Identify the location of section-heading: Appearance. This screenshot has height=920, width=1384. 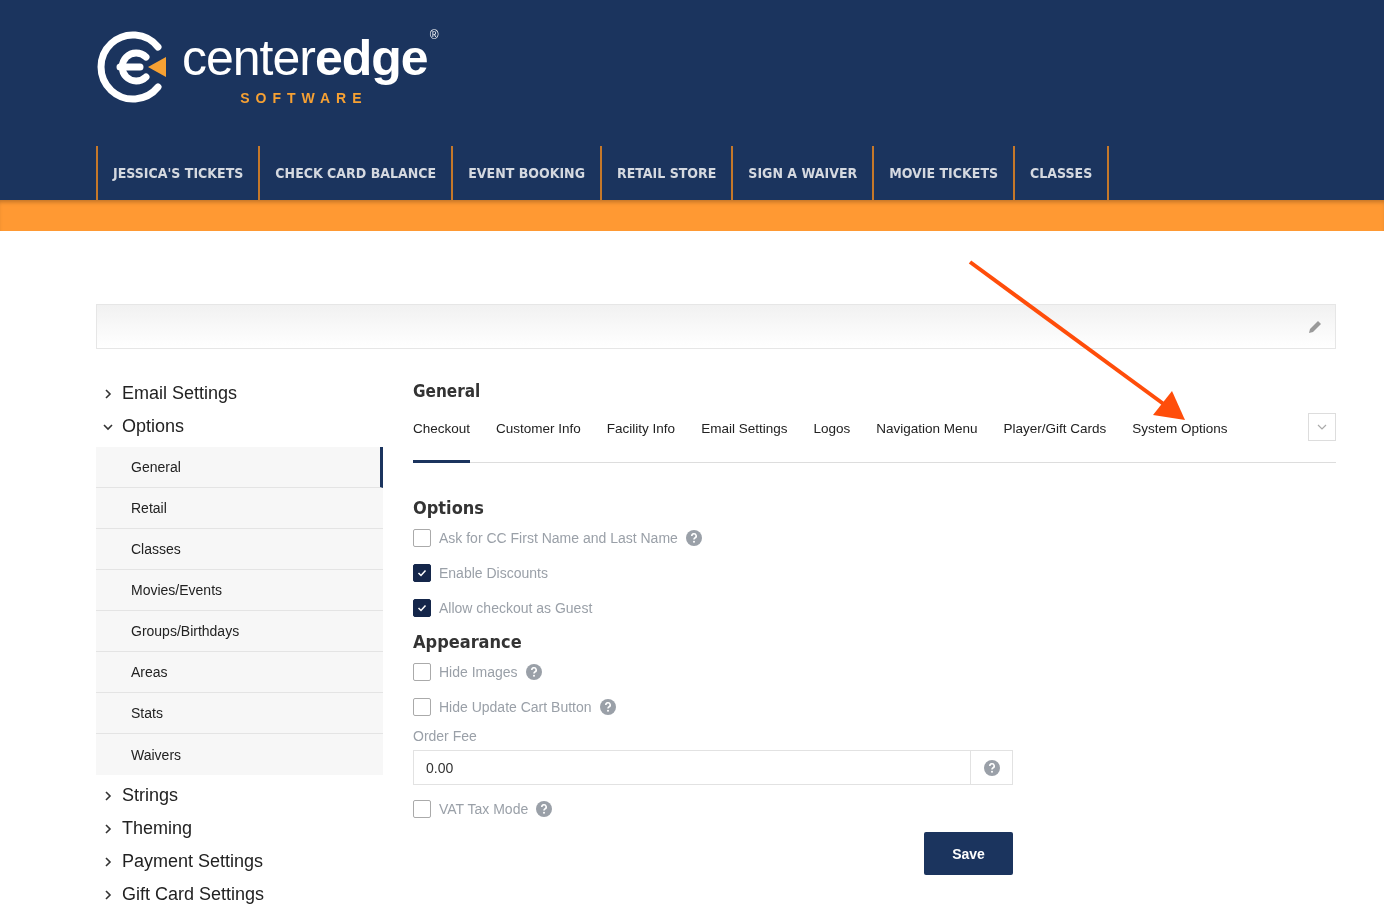
(468, 641).